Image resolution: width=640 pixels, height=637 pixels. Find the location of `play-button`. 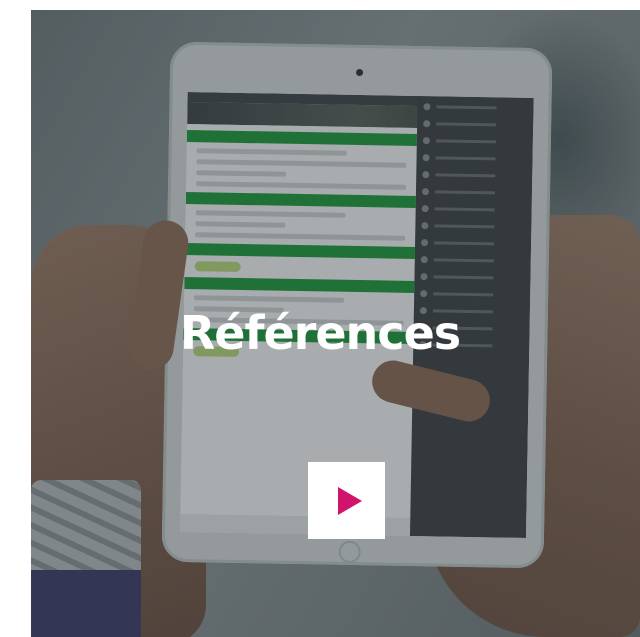

play-button is located at coordinates (346, 500).